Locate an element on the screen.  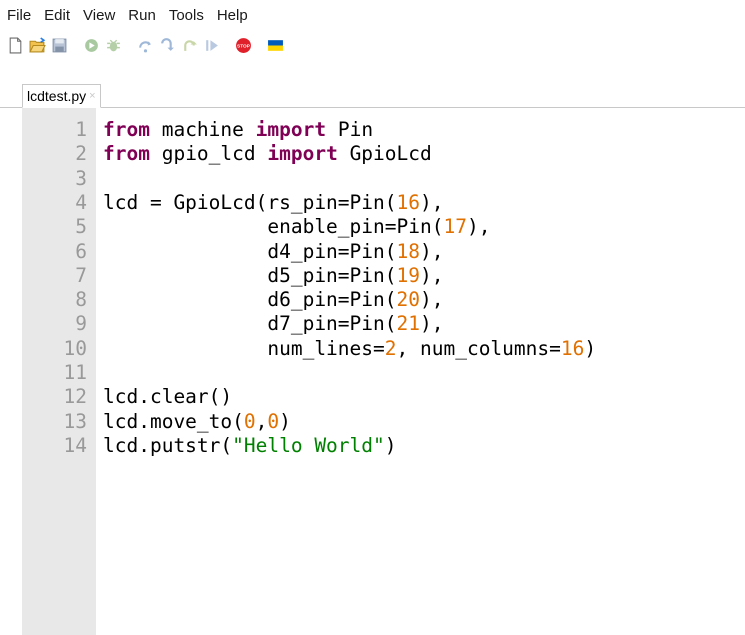
step-over-icon is located at coordinates (145, 45).